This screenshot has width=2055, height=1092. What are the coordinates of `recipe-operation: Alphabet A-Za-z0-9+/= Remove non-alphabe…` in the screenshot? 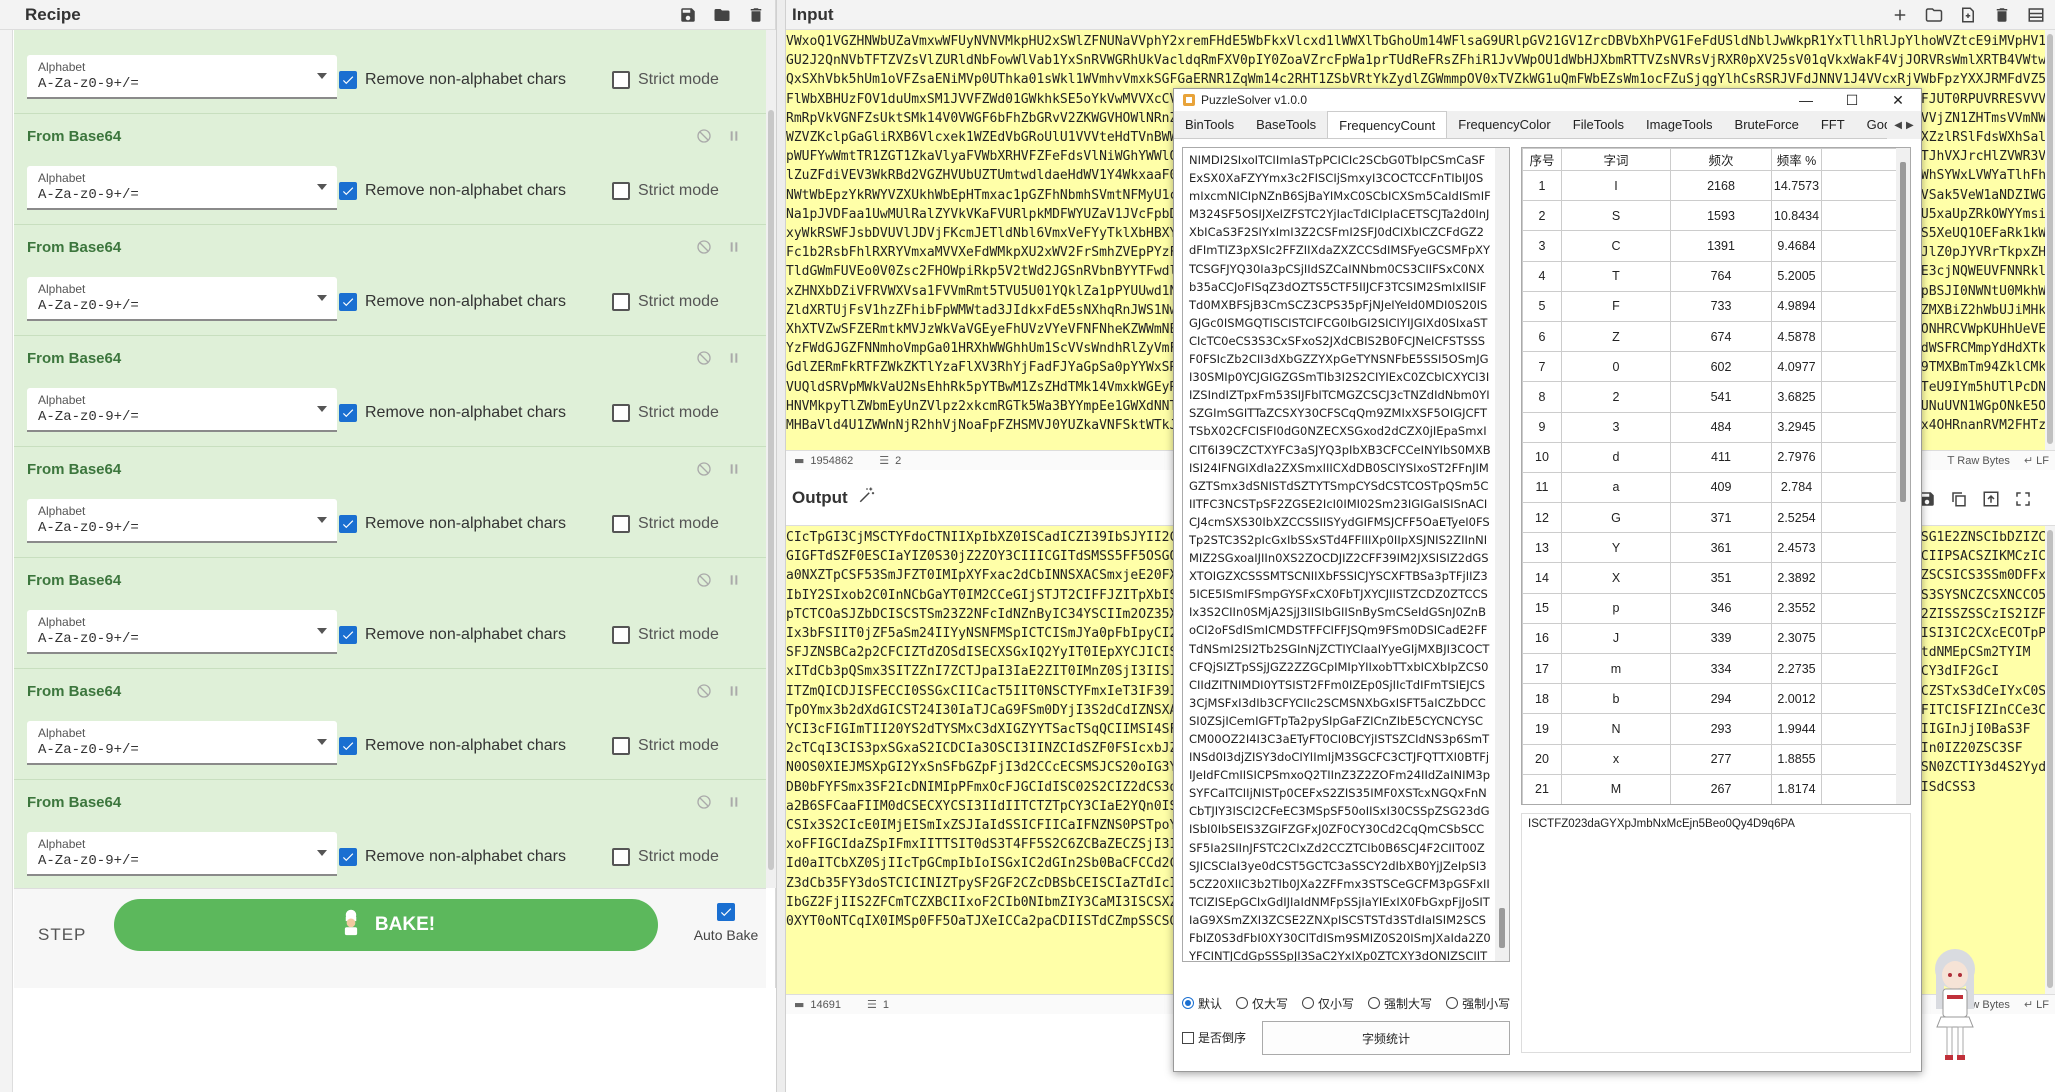 It's located at (390, 72).